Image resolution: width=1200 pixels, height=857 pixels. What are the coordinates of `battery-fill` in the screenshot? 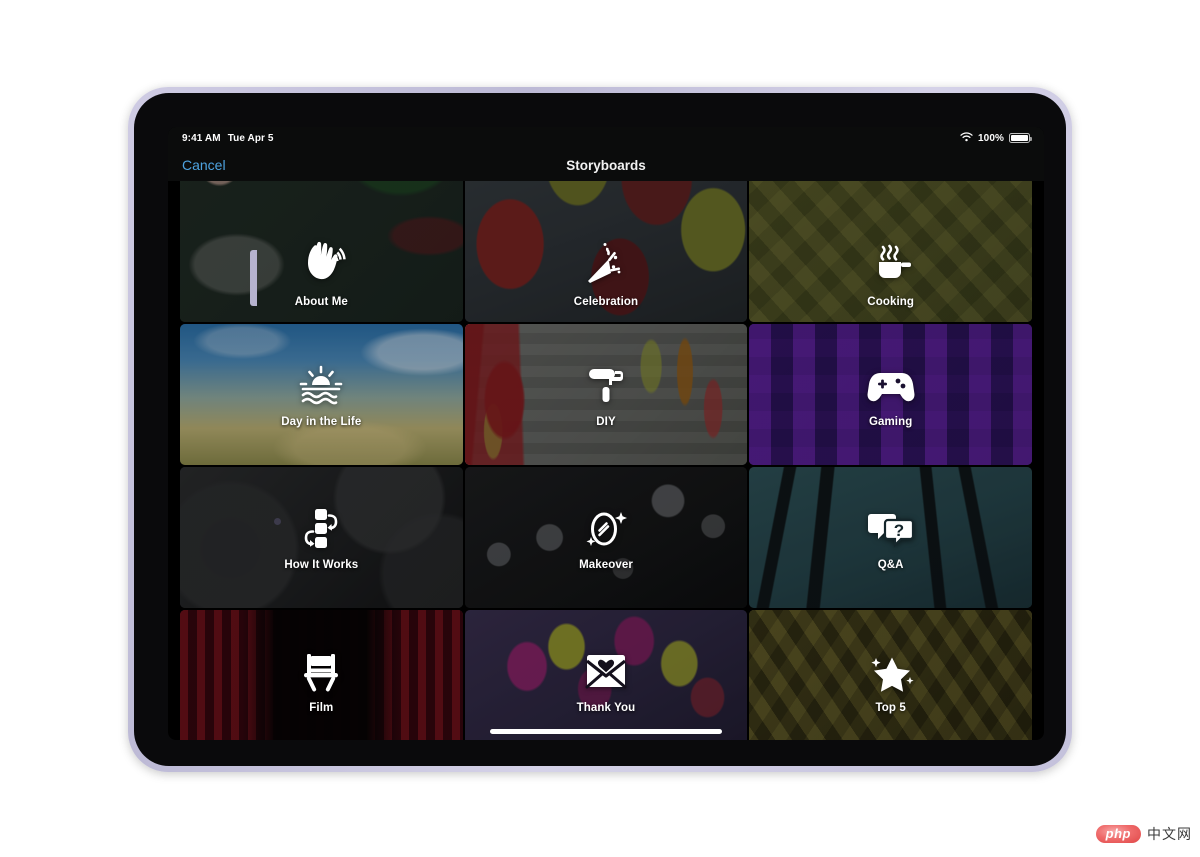 It's located at (1019, 138).